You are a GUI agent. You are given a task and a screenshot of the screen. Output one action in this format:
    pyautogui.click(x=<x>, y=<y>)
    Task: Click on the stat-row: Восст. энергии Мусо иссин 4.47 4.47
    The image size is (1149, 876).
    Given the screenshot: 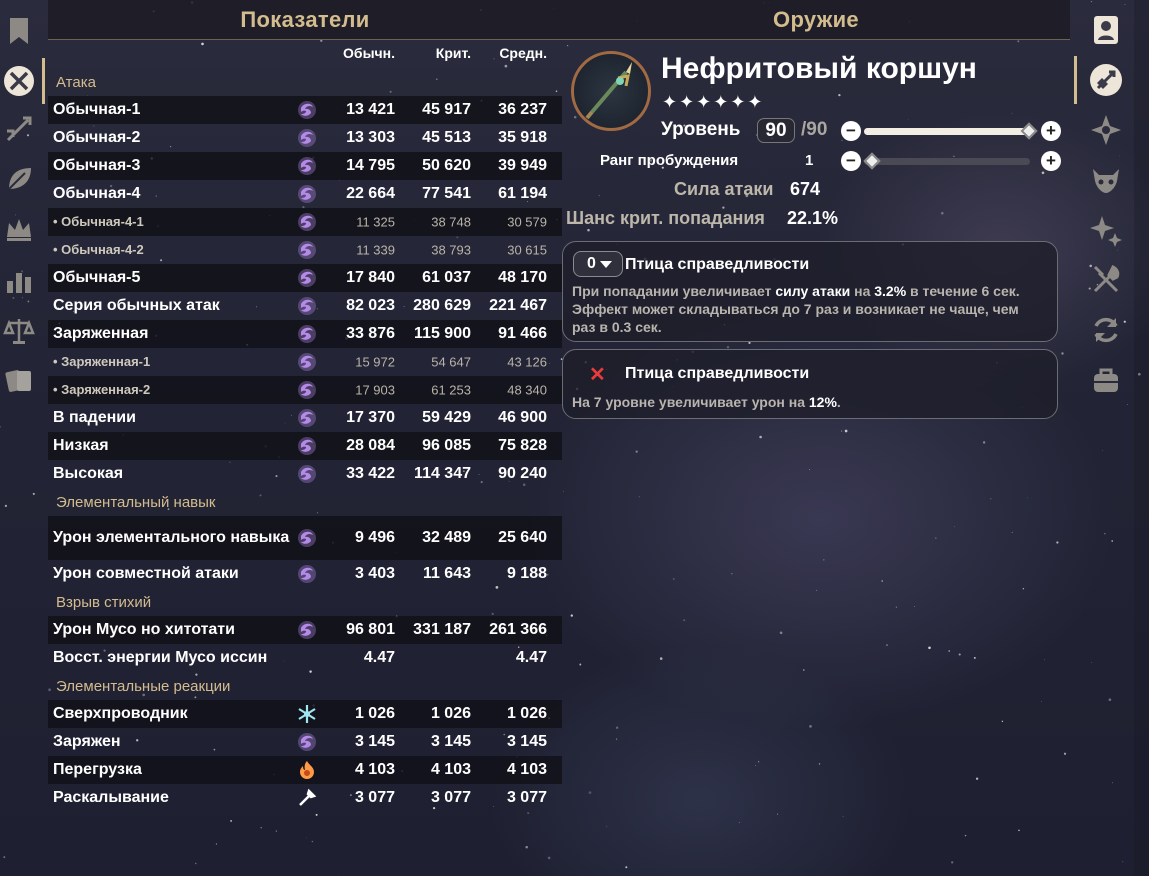 What is the action you would take?
    pyautogui.click(x=305, y=658)
    